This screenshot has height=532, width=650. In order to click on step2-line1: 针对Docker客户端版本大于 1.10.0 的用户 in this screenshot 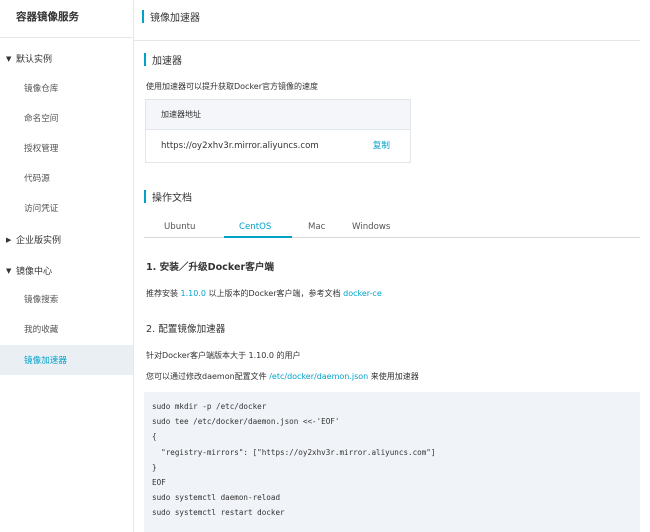, I will do `click(223, 355)`.